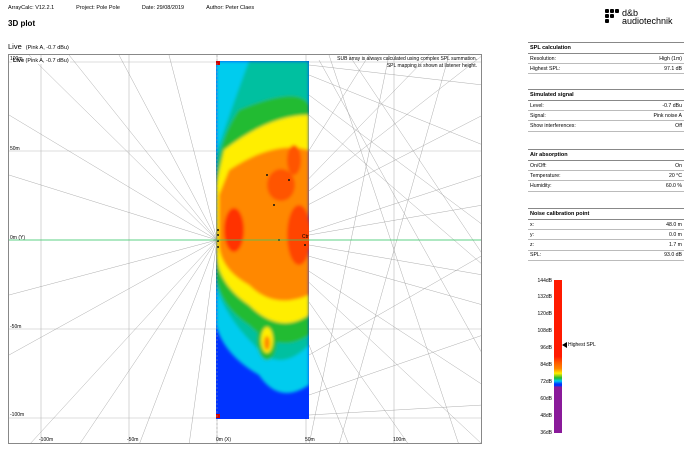 Image resolution: width=692 pixels, height=457 pixels. What do you see at coordinates (133, 440) in the screenshot?
I see `x-tick-label: -50m` at bounding box center [133, 440].